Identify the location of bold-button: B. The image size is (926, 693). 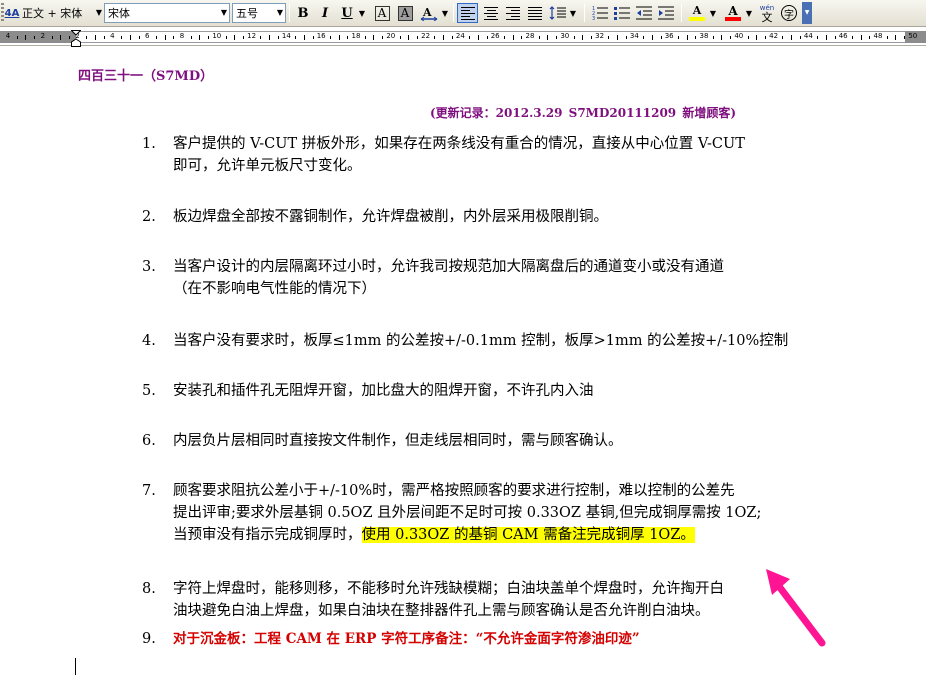
(303, 13).